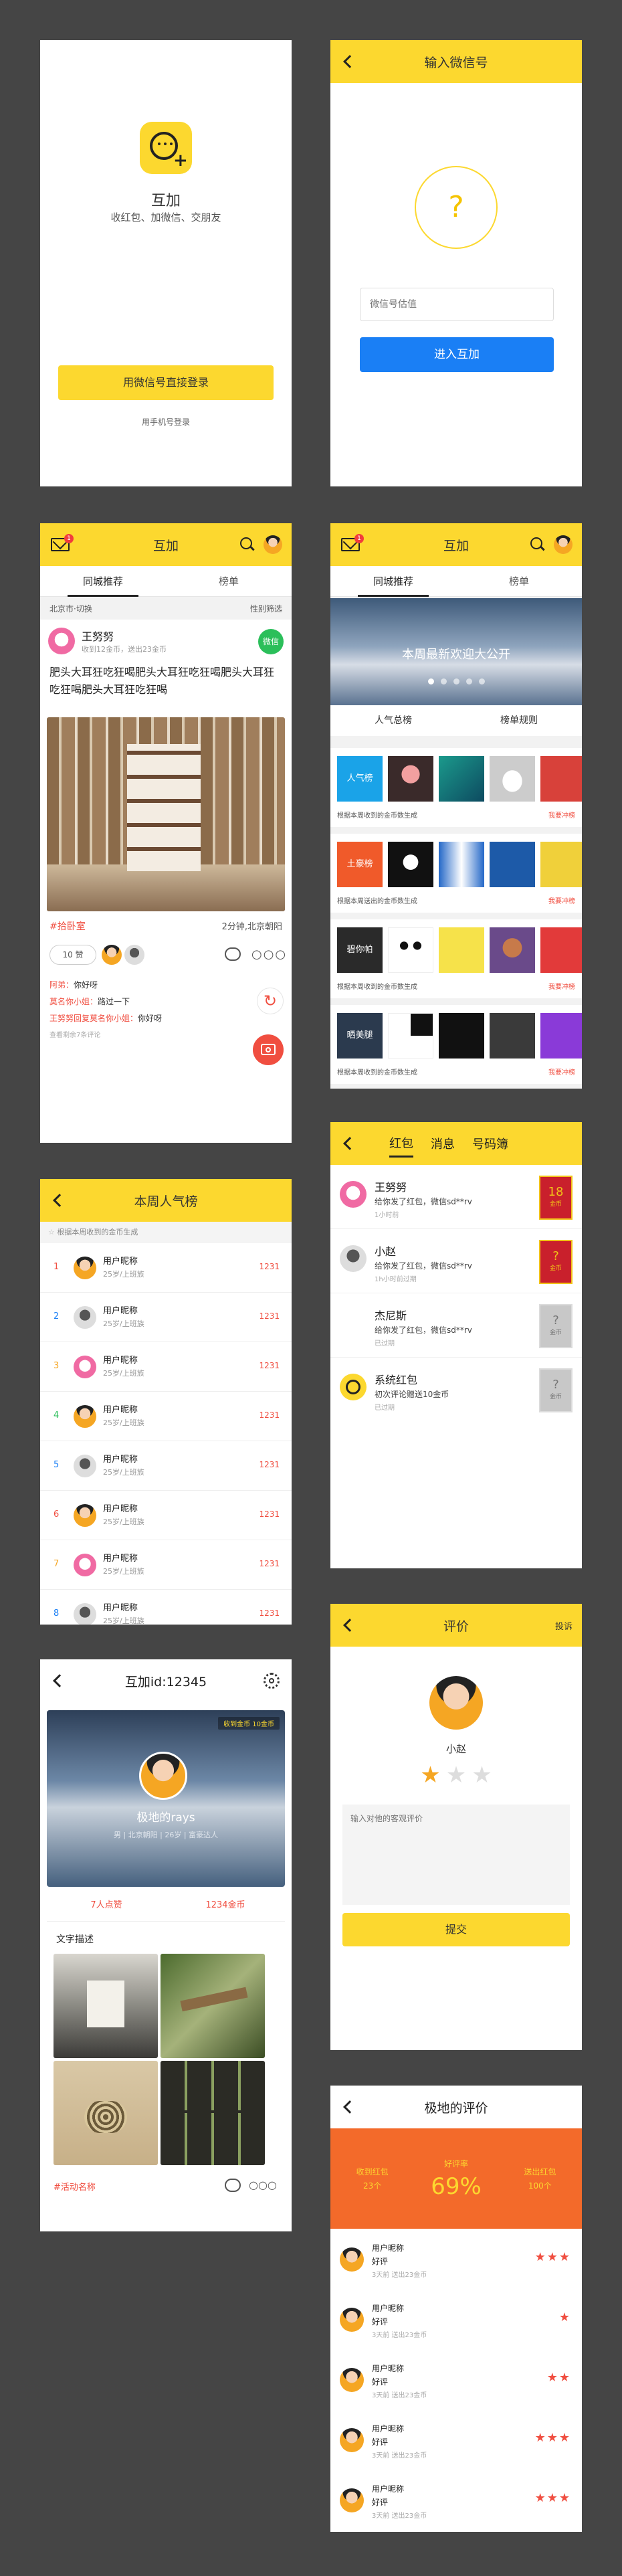  What do you see at coordinates (556, 1198) in the screenshot?
I see `red-packet: 18 金币` at bounding box center [556, 1198].